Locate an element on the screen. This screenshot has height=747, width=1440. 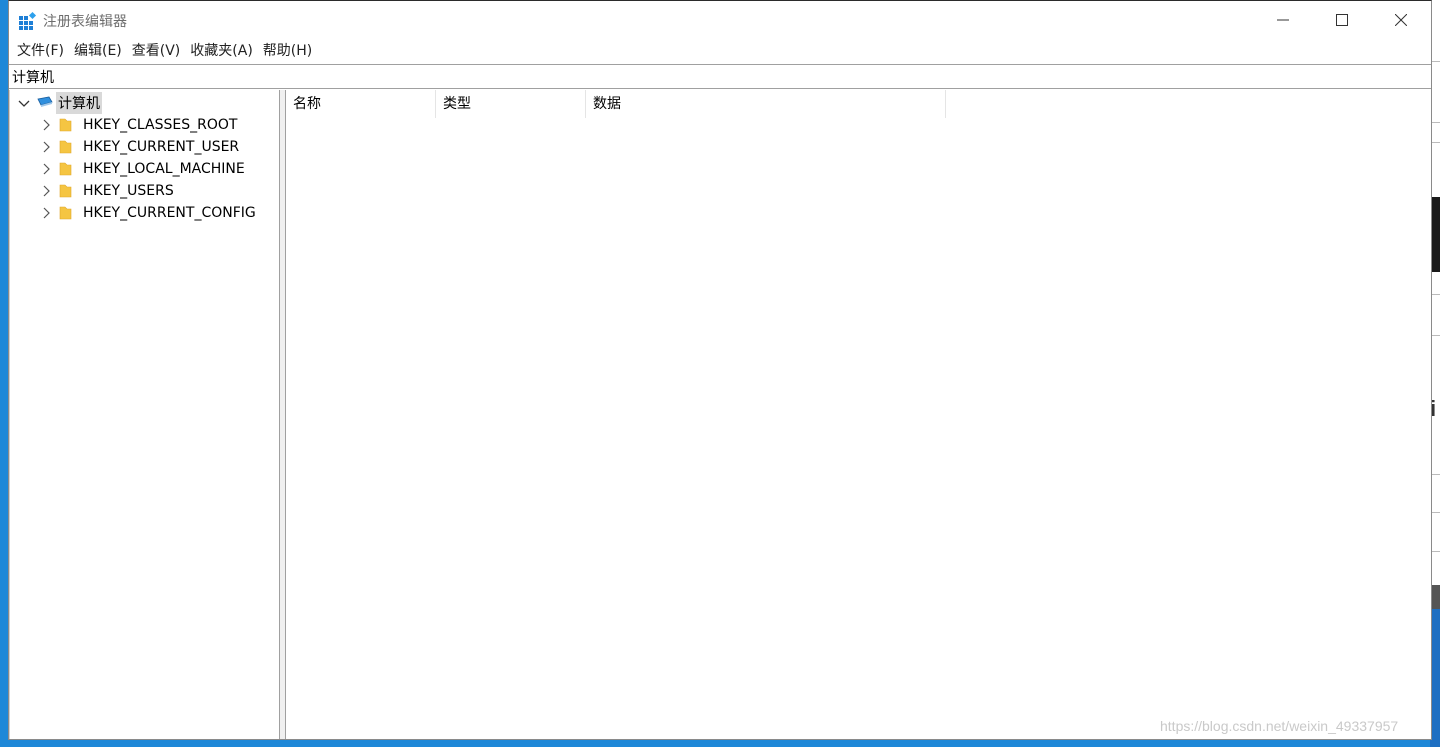
computer-icon is located at coordinates (46, 103).